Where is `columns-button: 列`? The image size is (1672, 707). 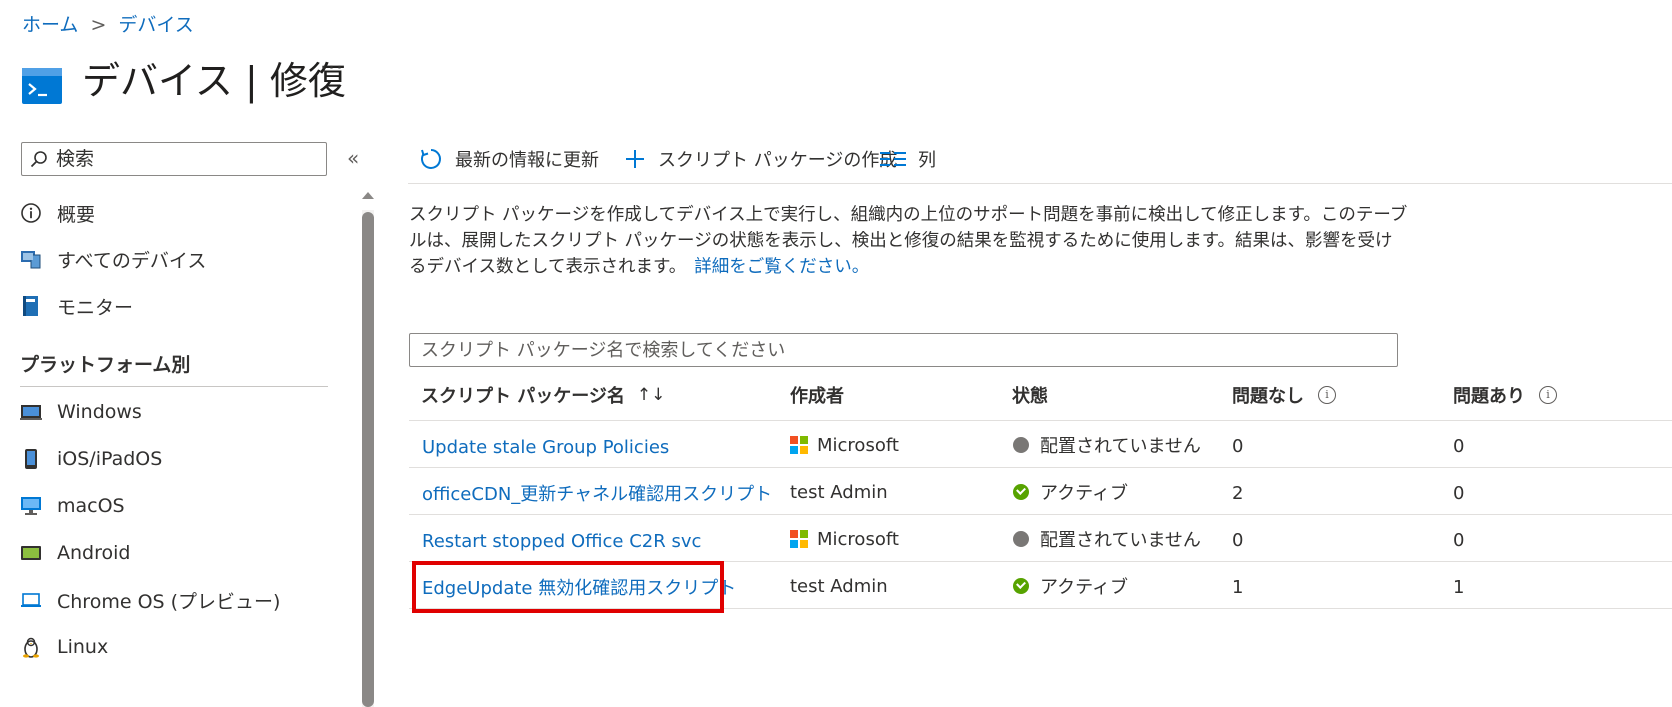 columns-button: 列 is located at coordinates (908, 159).